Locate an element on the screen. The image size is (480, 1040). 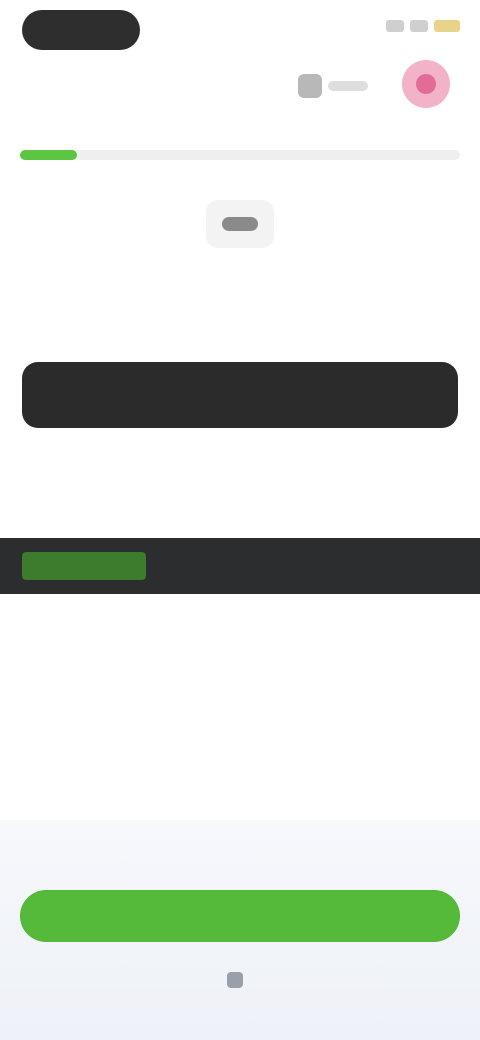
code-editor is located at coordinates (240, 395).